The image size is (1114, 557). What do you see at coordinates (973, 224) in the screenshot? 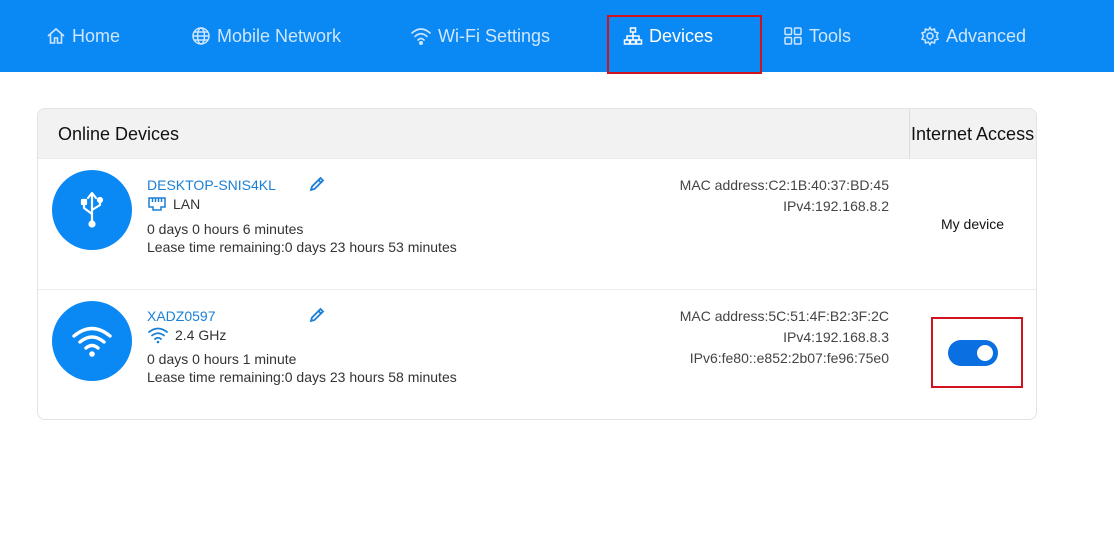
I see `my-device-label: My device` at bounding box center [973, 224].